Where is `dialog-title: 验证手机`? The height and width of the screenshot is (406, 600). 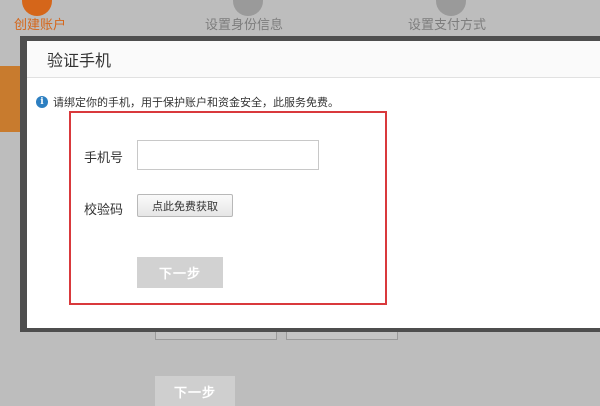
dialog-title: 验证手机 is located at coordinates (79, 60).